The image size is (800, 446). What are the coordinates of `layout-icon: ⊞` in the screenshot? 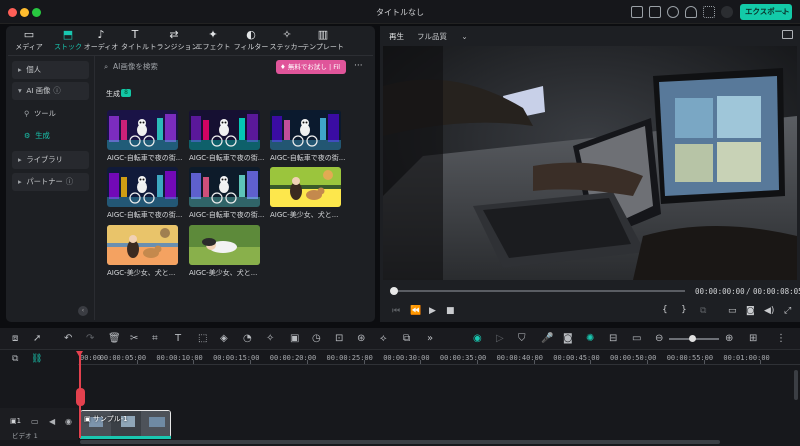 It's located at (753, 338).